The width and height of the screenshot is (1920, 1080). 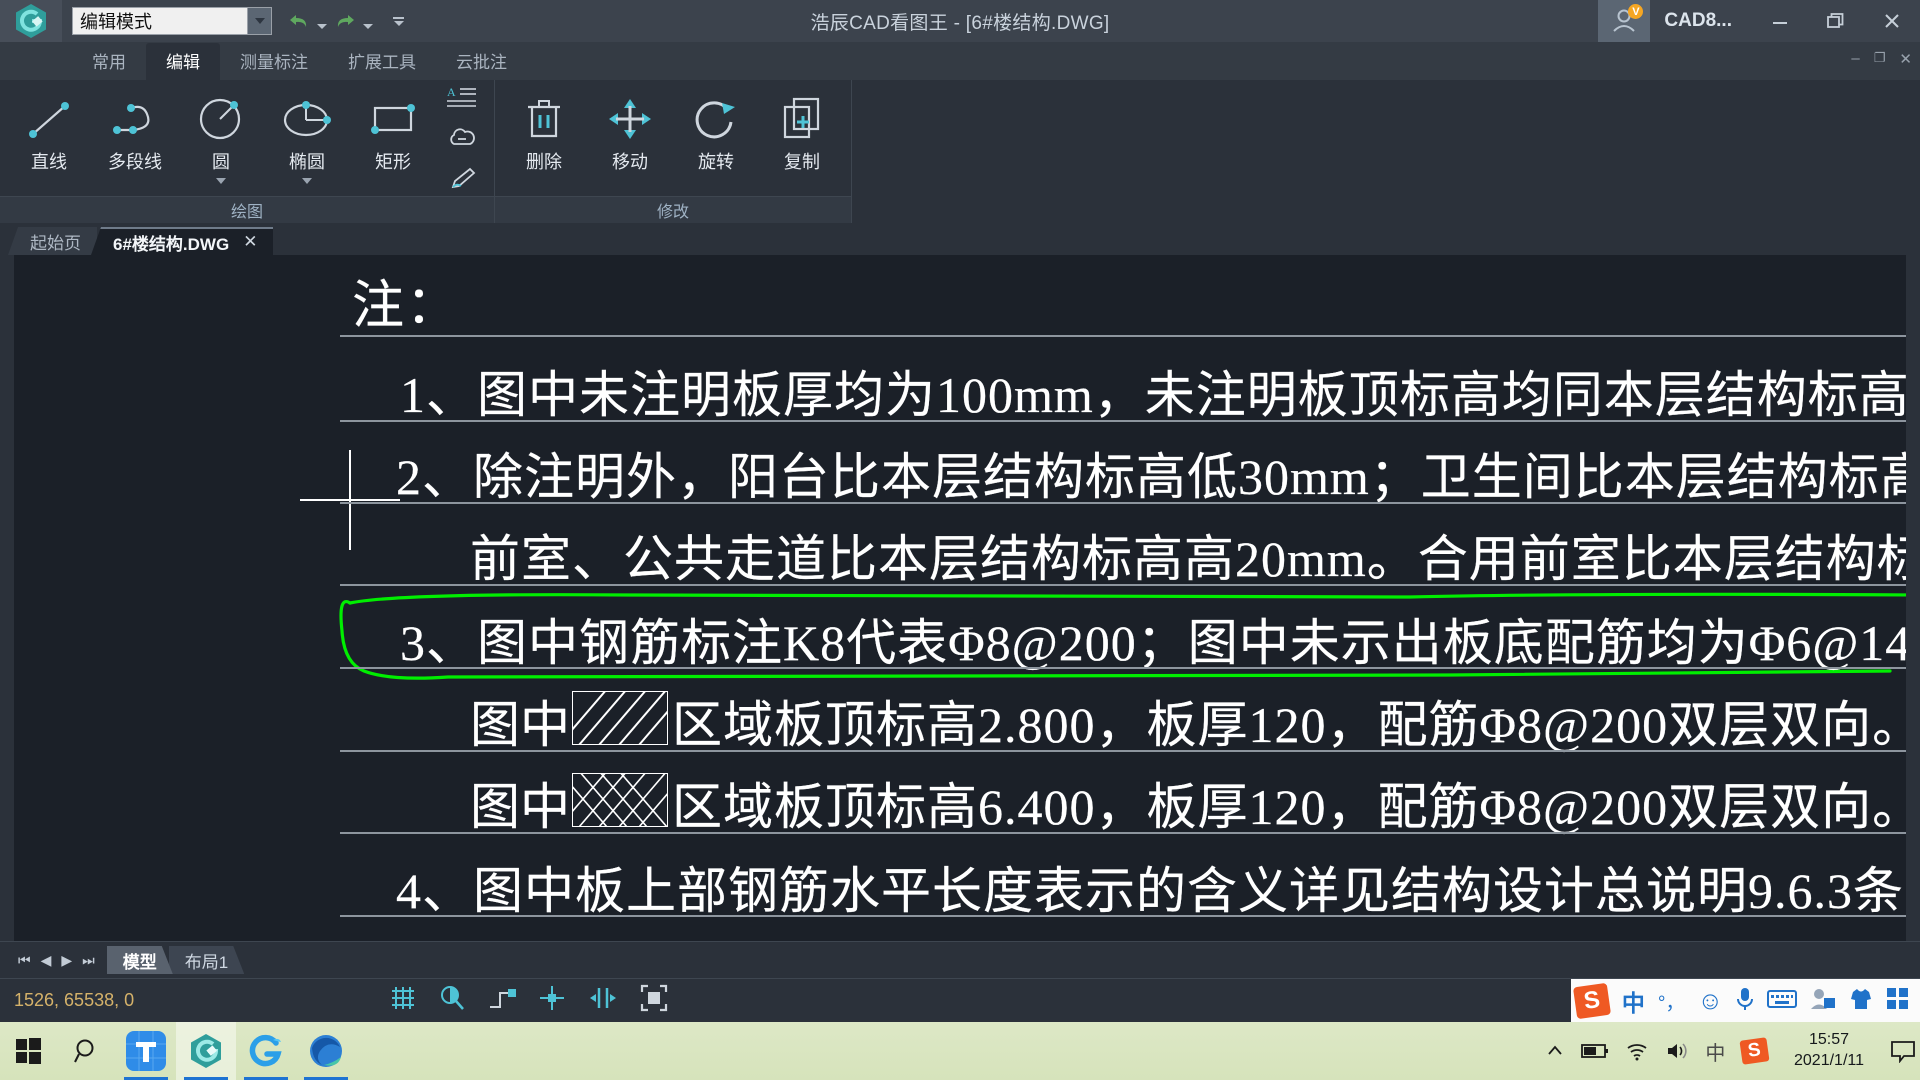 I want to click on vertical-scrollbar, so click(x=1913, y=598).